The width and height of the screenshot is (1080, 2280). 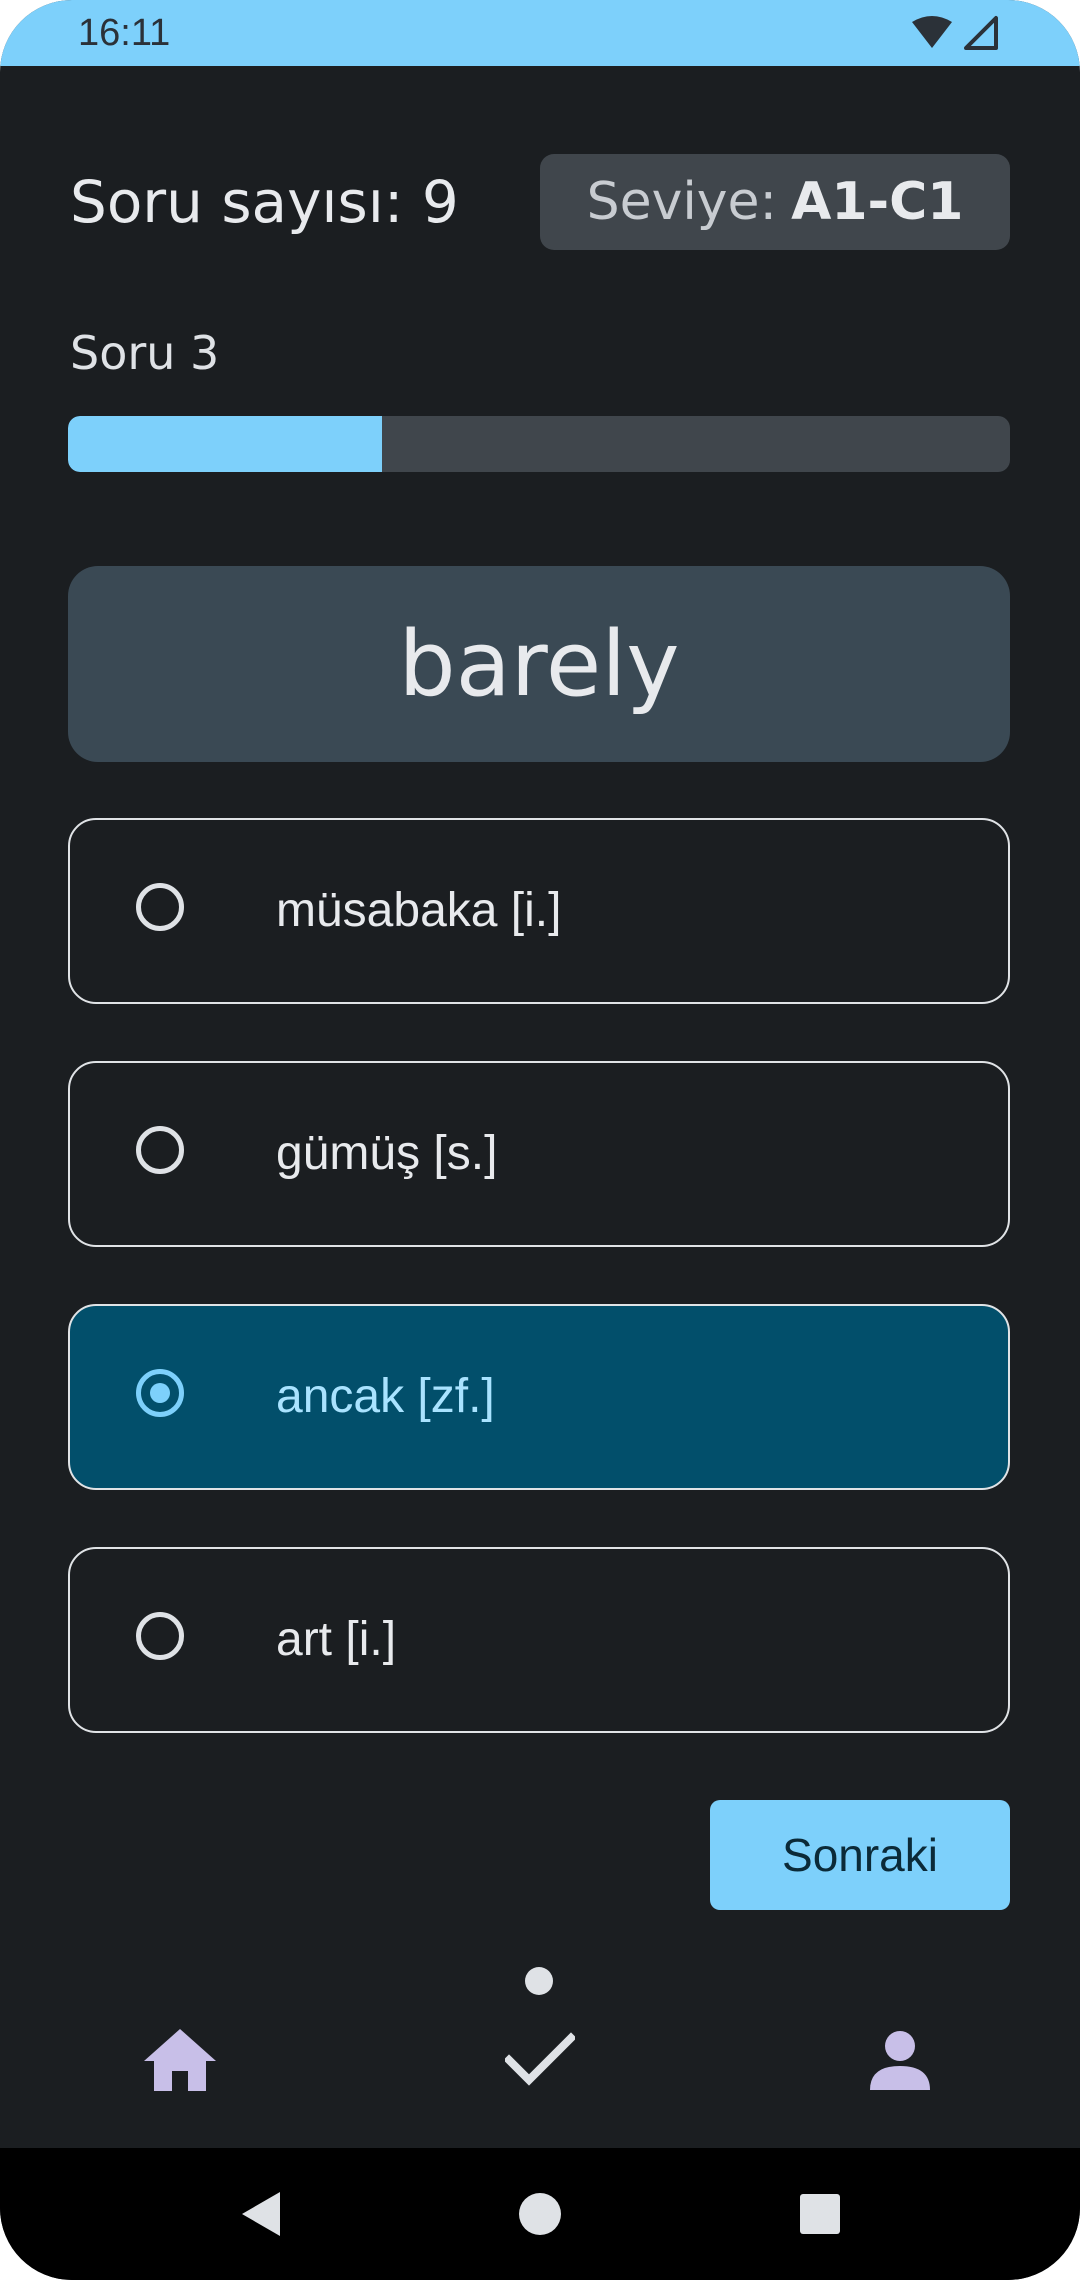 I want to click on nav-active-indicator, so click(x=539, y=1981).